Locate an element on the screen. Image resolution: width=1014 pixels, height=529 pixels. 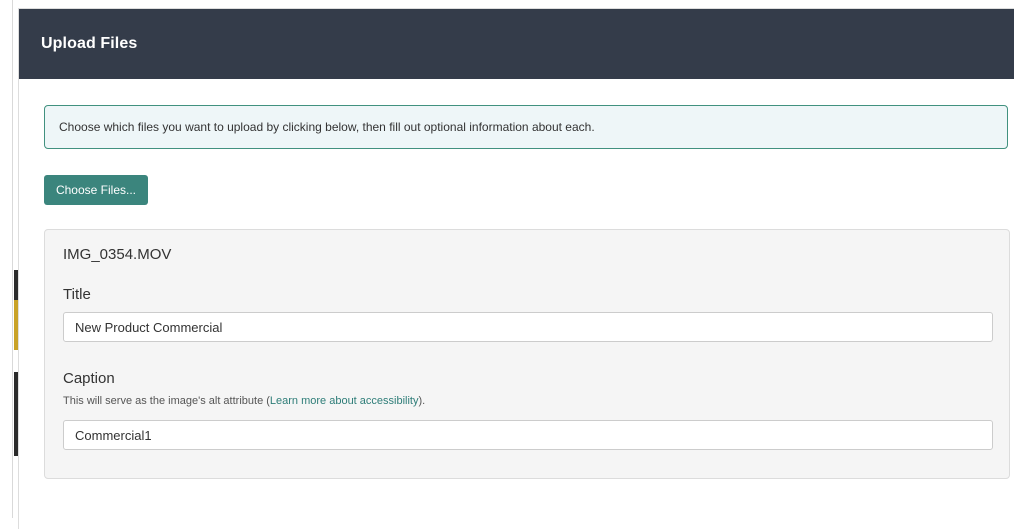
title-label: Title is located at coordinates (77, 294).